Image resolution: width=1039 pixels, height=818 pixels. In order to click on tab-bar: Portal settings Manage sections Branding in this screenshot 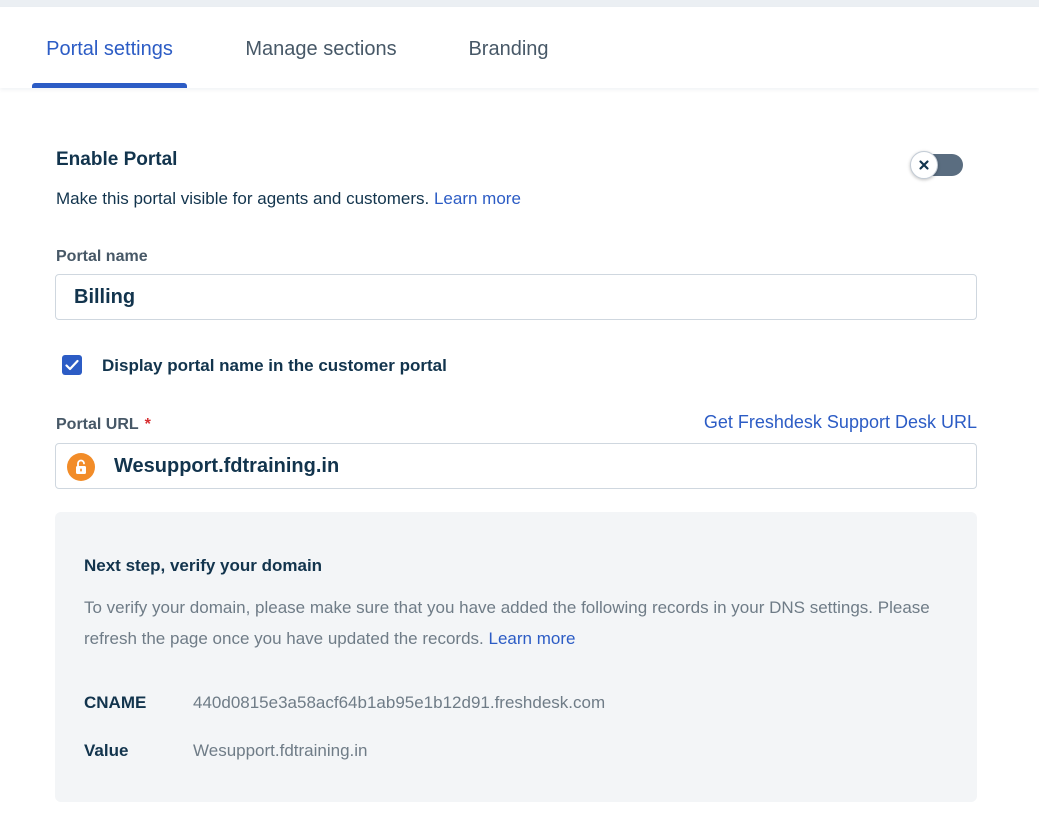, I will do `click(519, 47)`.